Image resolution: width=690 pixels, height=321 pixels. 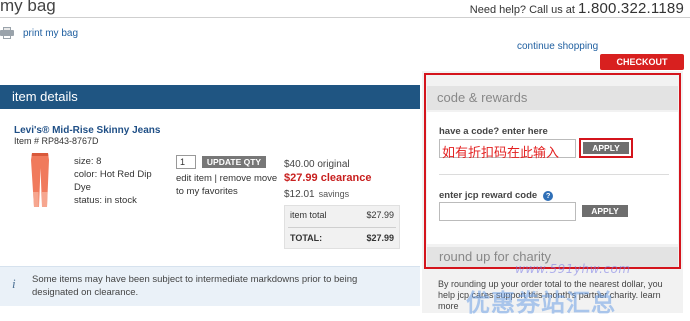 What do you see at coordinates (522, 10) in the screenshot?
I see `help-text: Need help? Call us at` at bounding box center [522, 10].